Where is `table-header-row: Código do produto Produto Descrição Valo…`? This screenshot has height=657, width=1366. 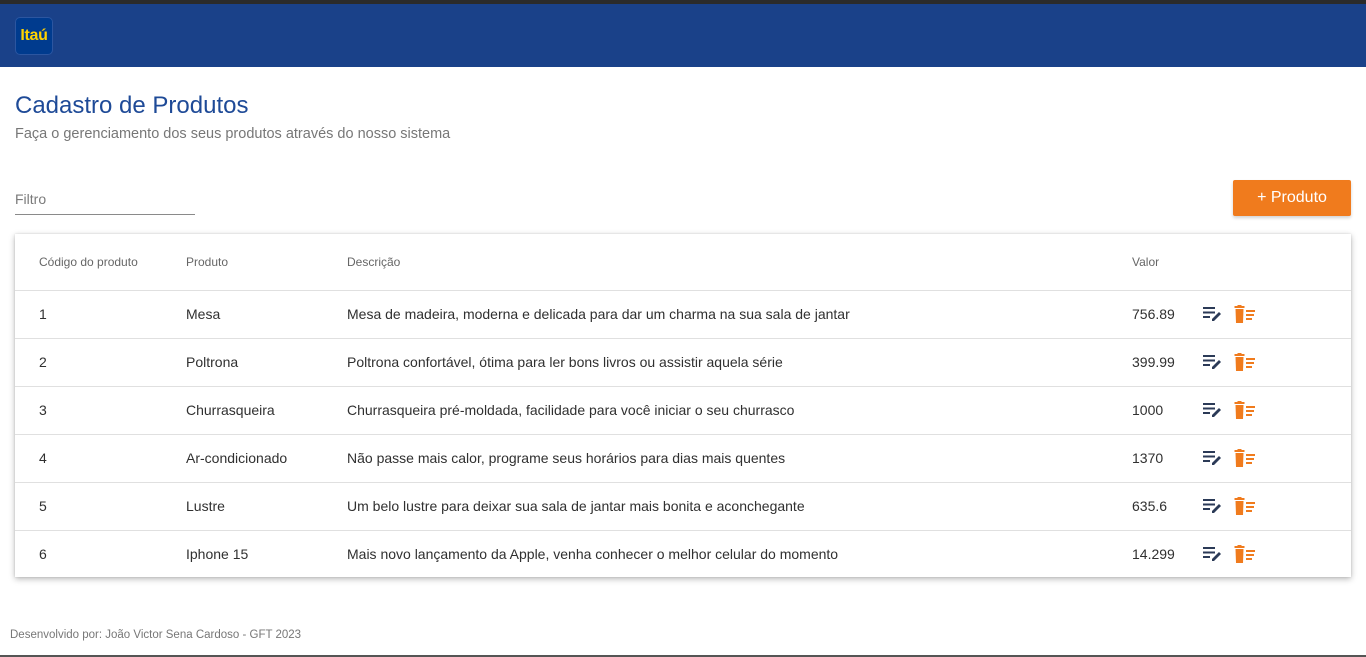
table-header-row: Código do produto Produto Descrição Valo… is located at coordinates (683, 262).